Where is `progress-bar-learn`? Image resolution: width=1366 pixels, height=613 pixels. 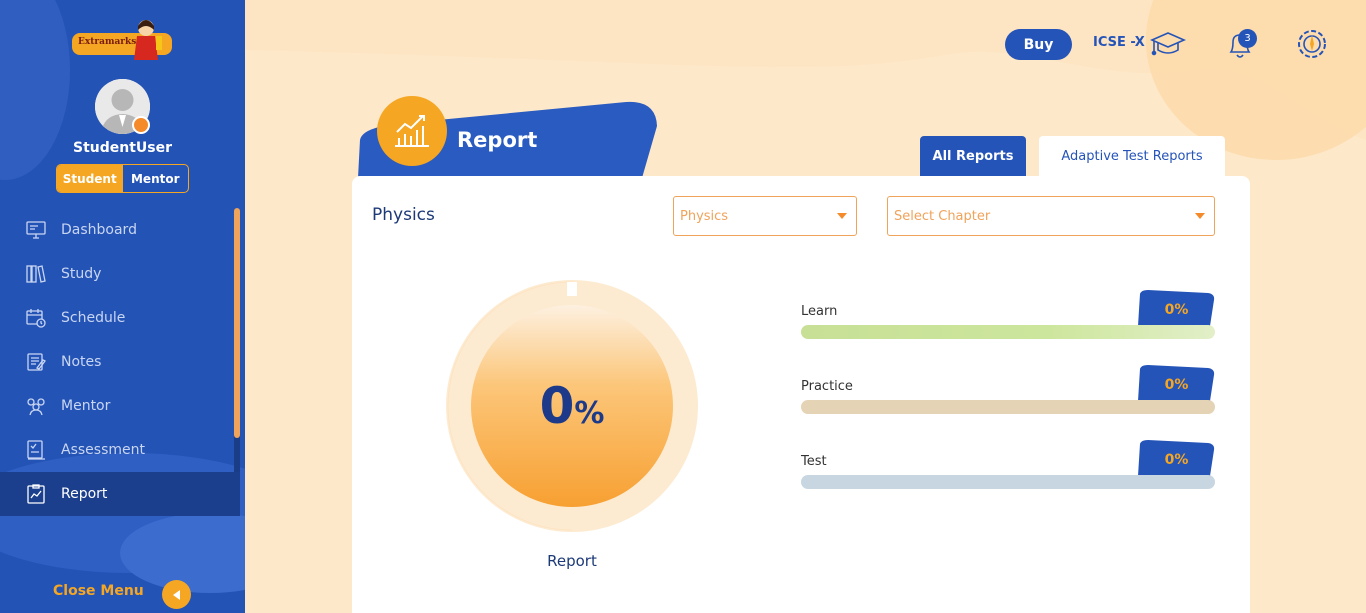 progress-bar-learn is located at coordinates (1008, 332).